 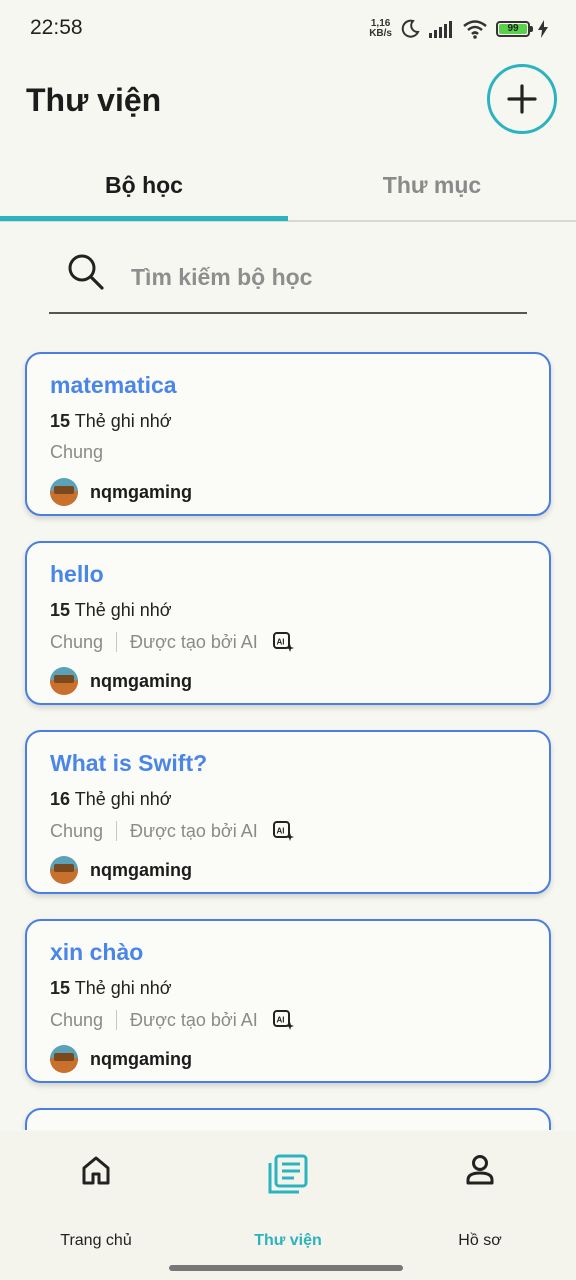 What do you see at coordinates (288, 1119) in the screenshot?
I see `deck-card: hello` at bounding box center [288, 1119].